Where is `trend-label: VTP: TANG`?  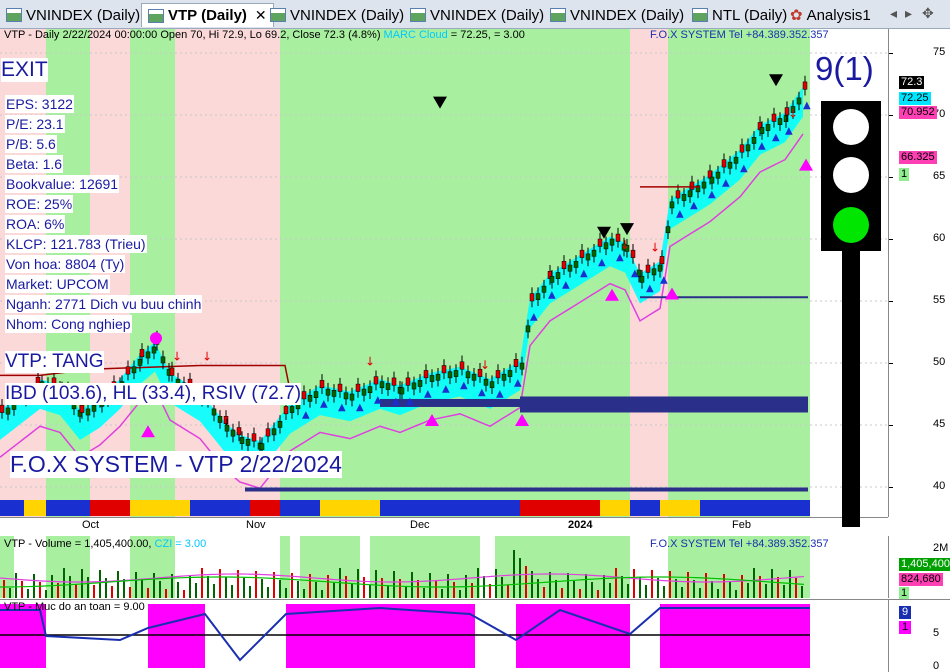
trend-label: VTP: TANG is located at coordinates (54, 362).